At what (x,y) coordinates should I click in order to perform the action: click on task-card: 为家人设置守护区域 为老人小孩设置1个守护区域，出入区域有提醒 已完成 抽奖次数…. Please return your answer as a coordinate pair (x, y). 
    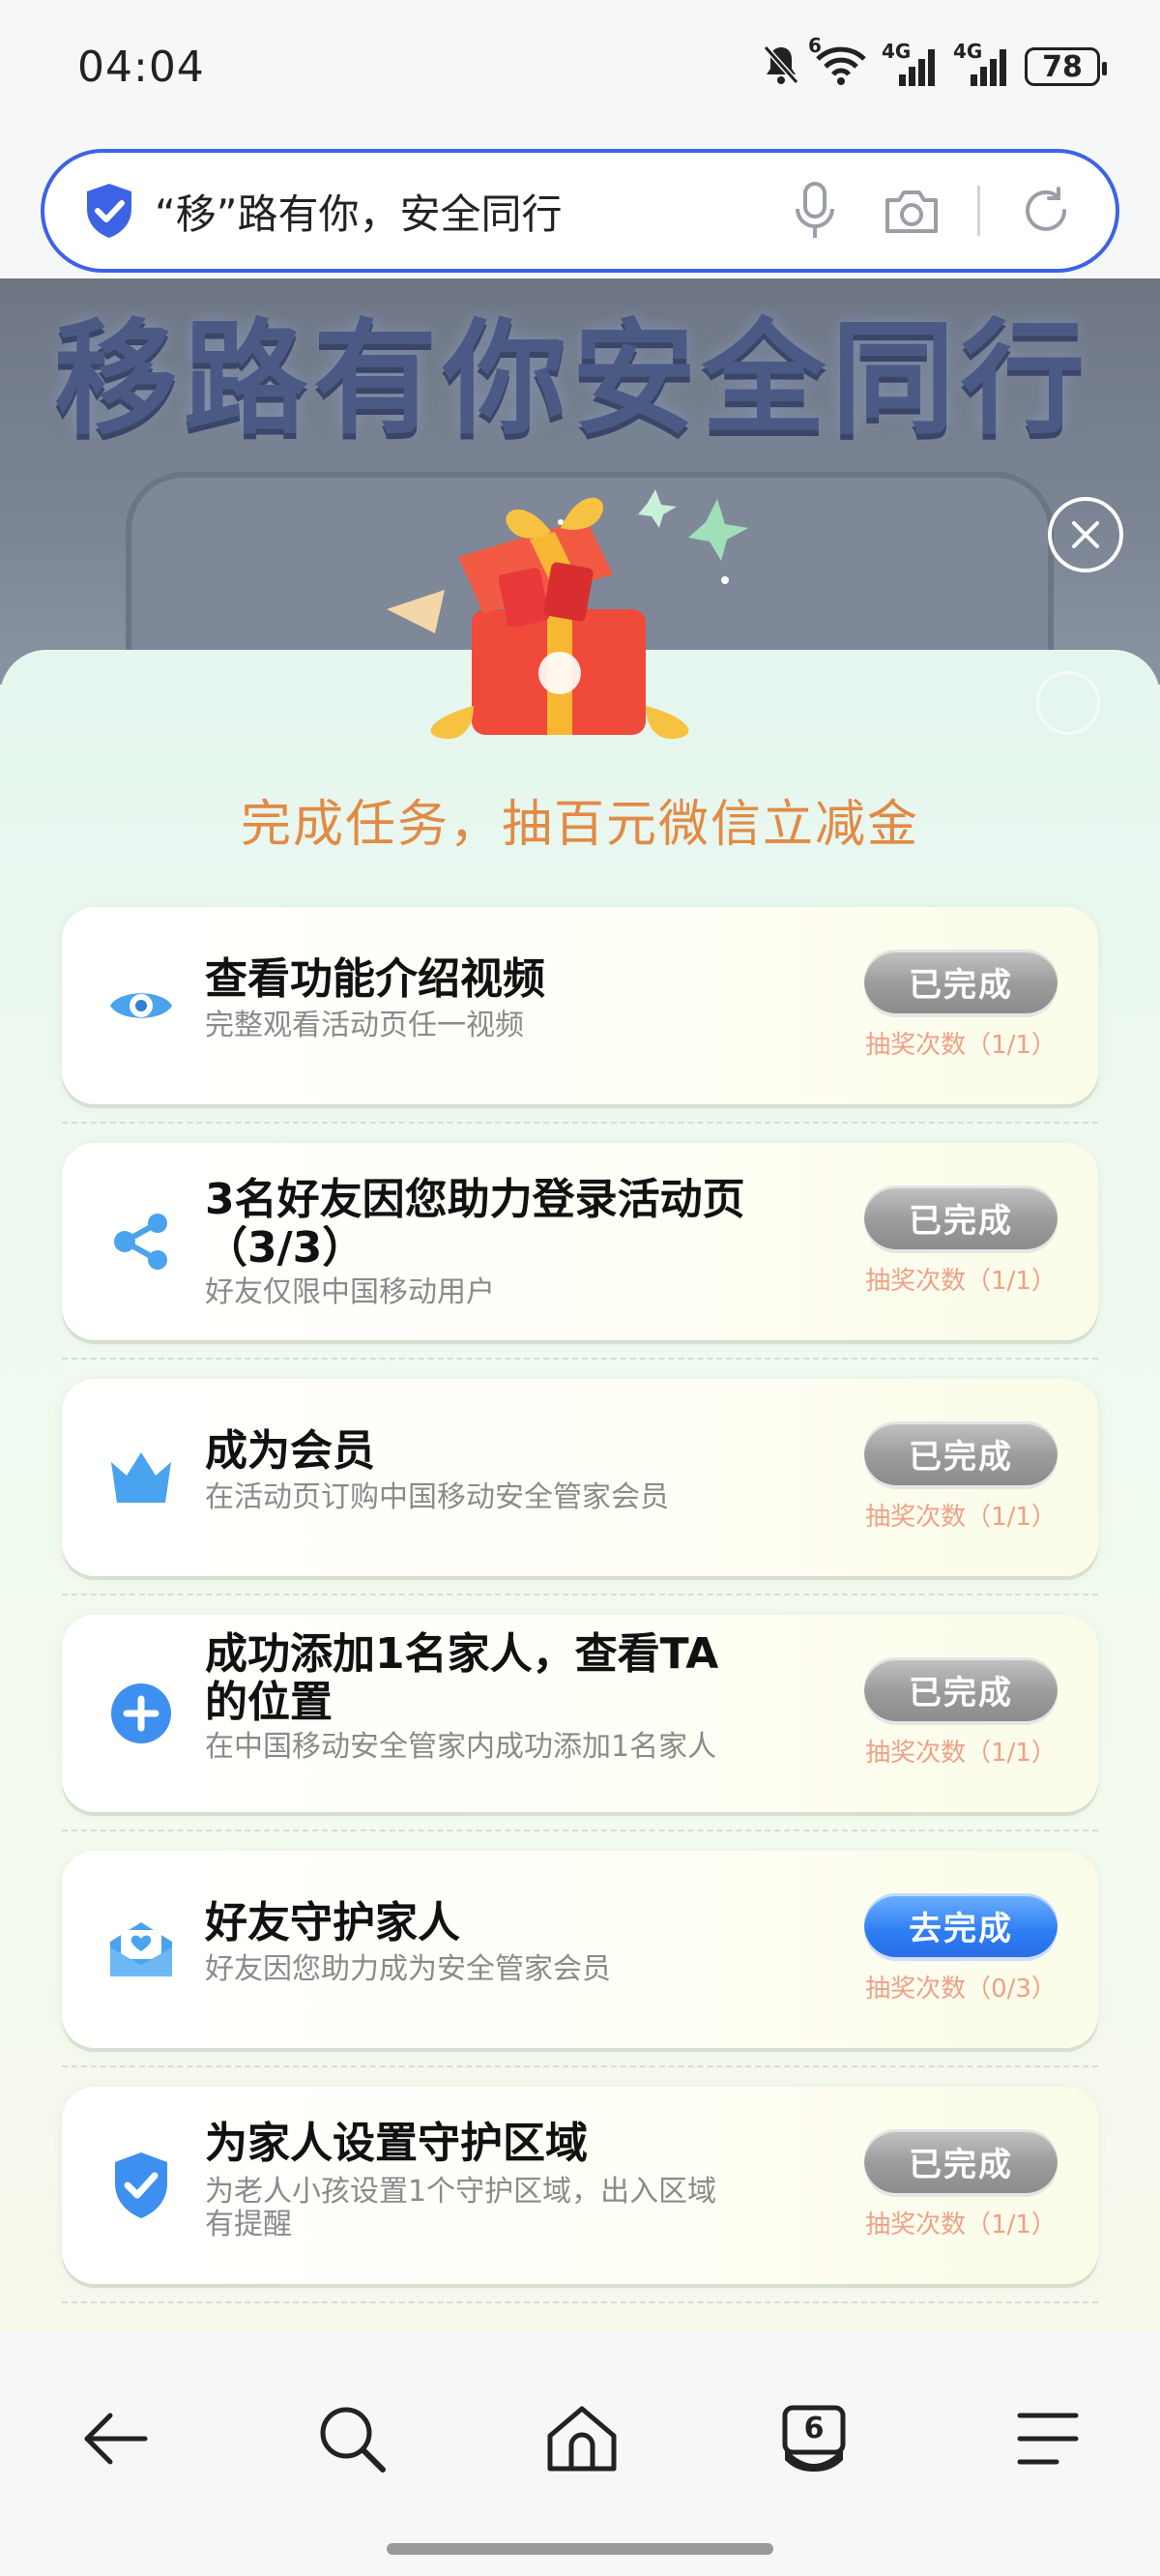
    Looking at the image, I should click on (580, 2185).